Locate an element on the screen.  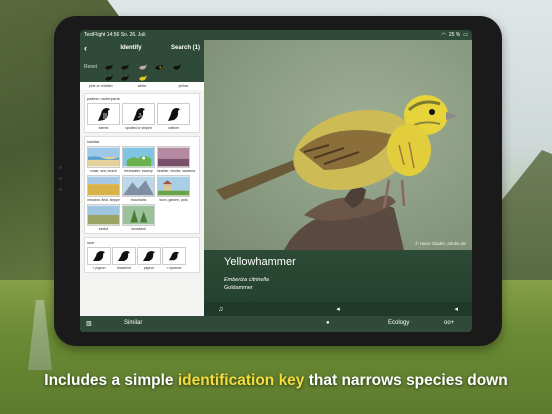
bird-blackbird-icon is located at coordinates (124, 256).